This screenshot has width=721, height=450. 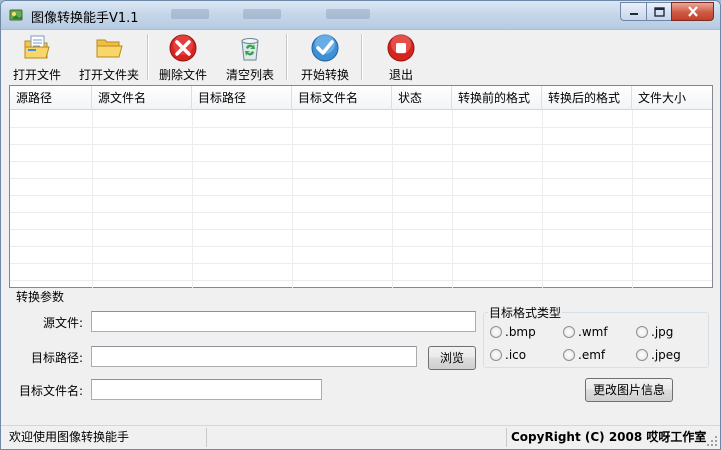 I want to click on column-header-target-path: 目标路径, so click(x=242, y=98).